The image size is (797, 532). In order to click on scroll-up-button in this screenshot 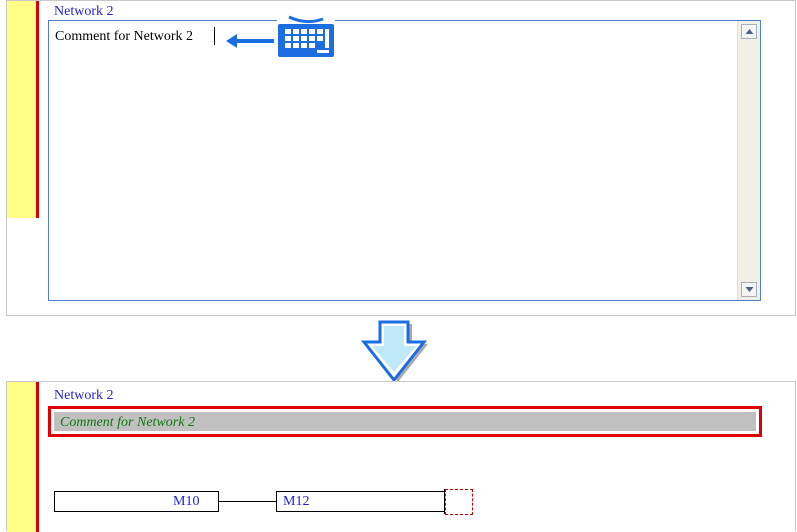, I will do `click(749, 31)`.